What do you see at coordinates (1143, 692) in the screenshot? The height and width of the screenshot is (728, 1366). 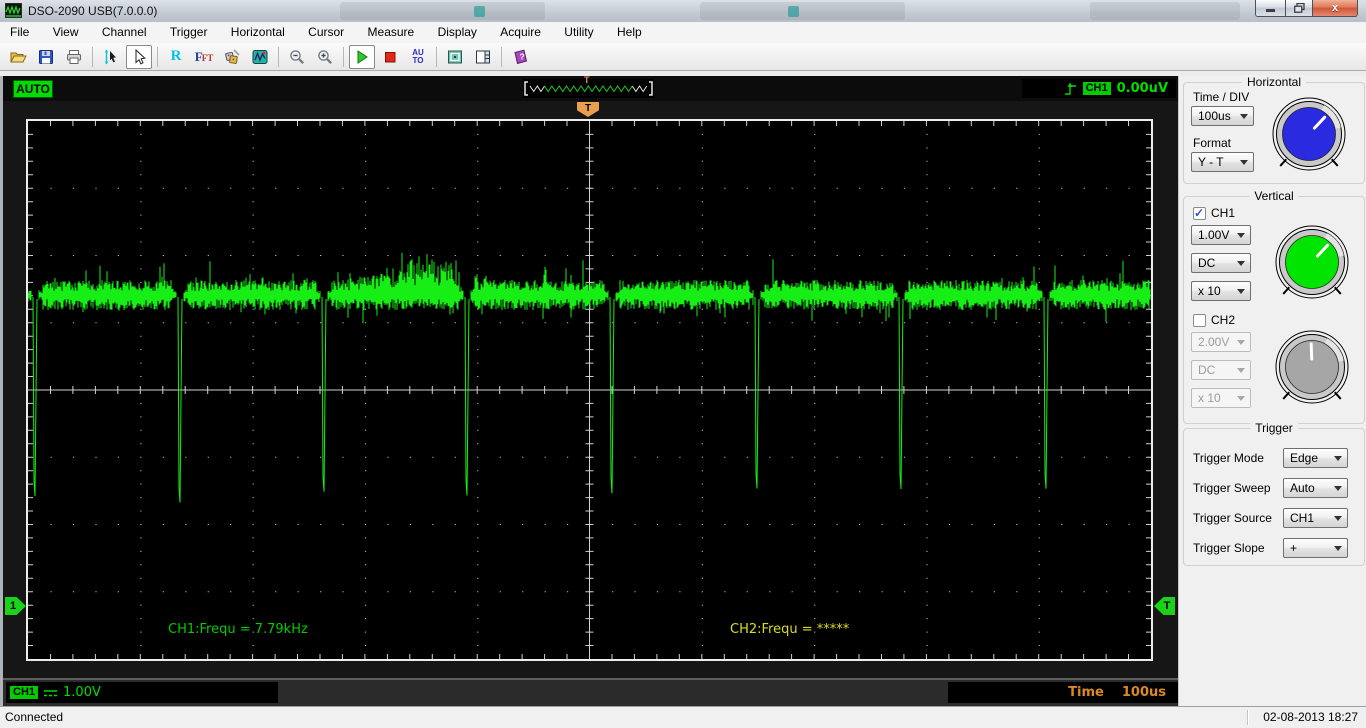 I see `time-per-div: 100us` at bounding box center [1143, 692].